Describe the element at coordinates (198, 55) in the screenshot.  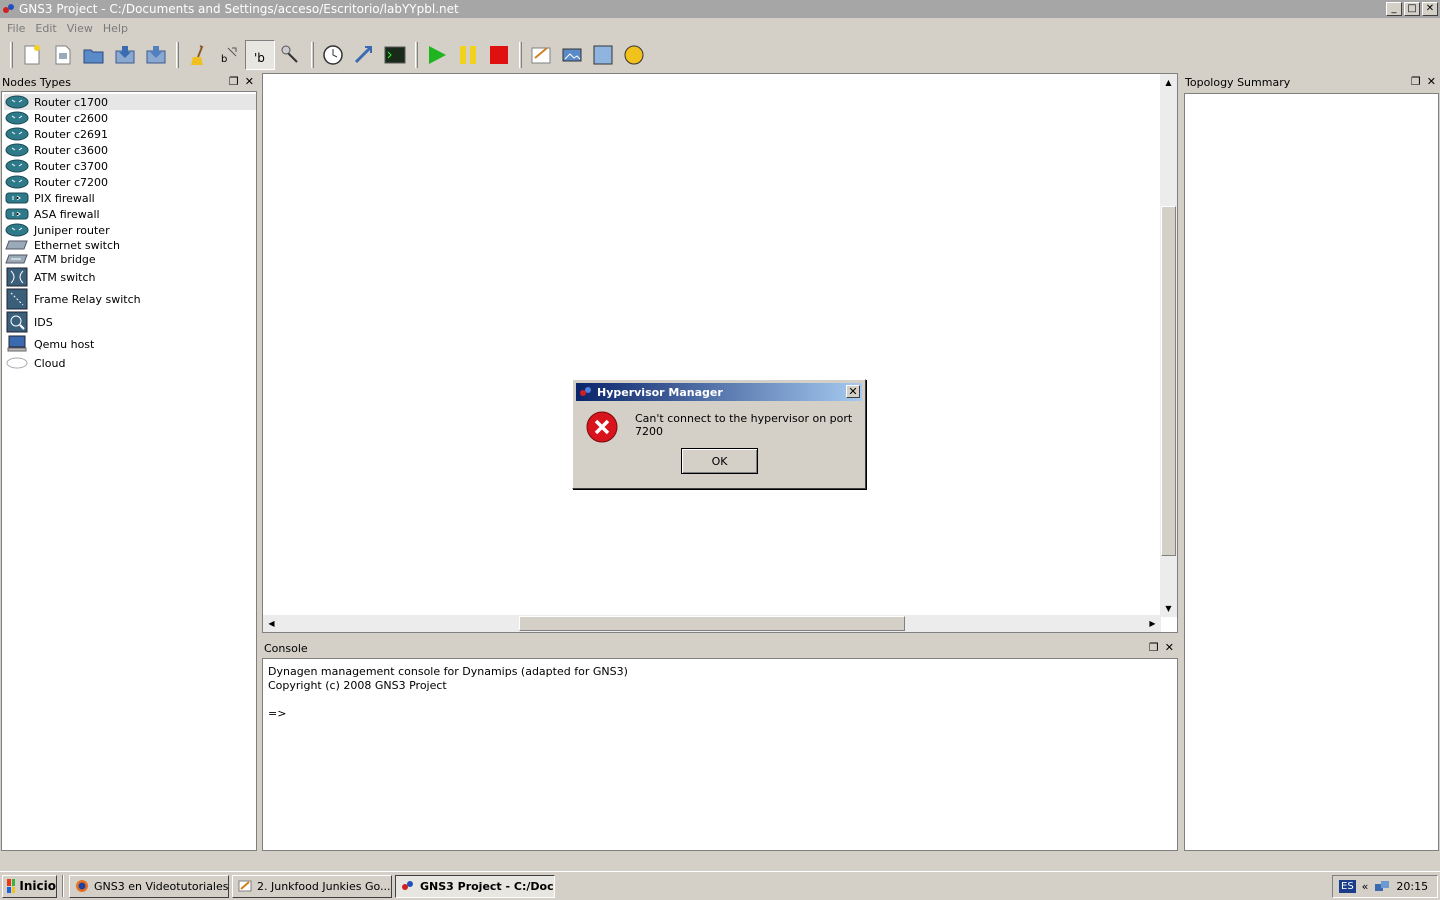
I see `clear-button` at that location.